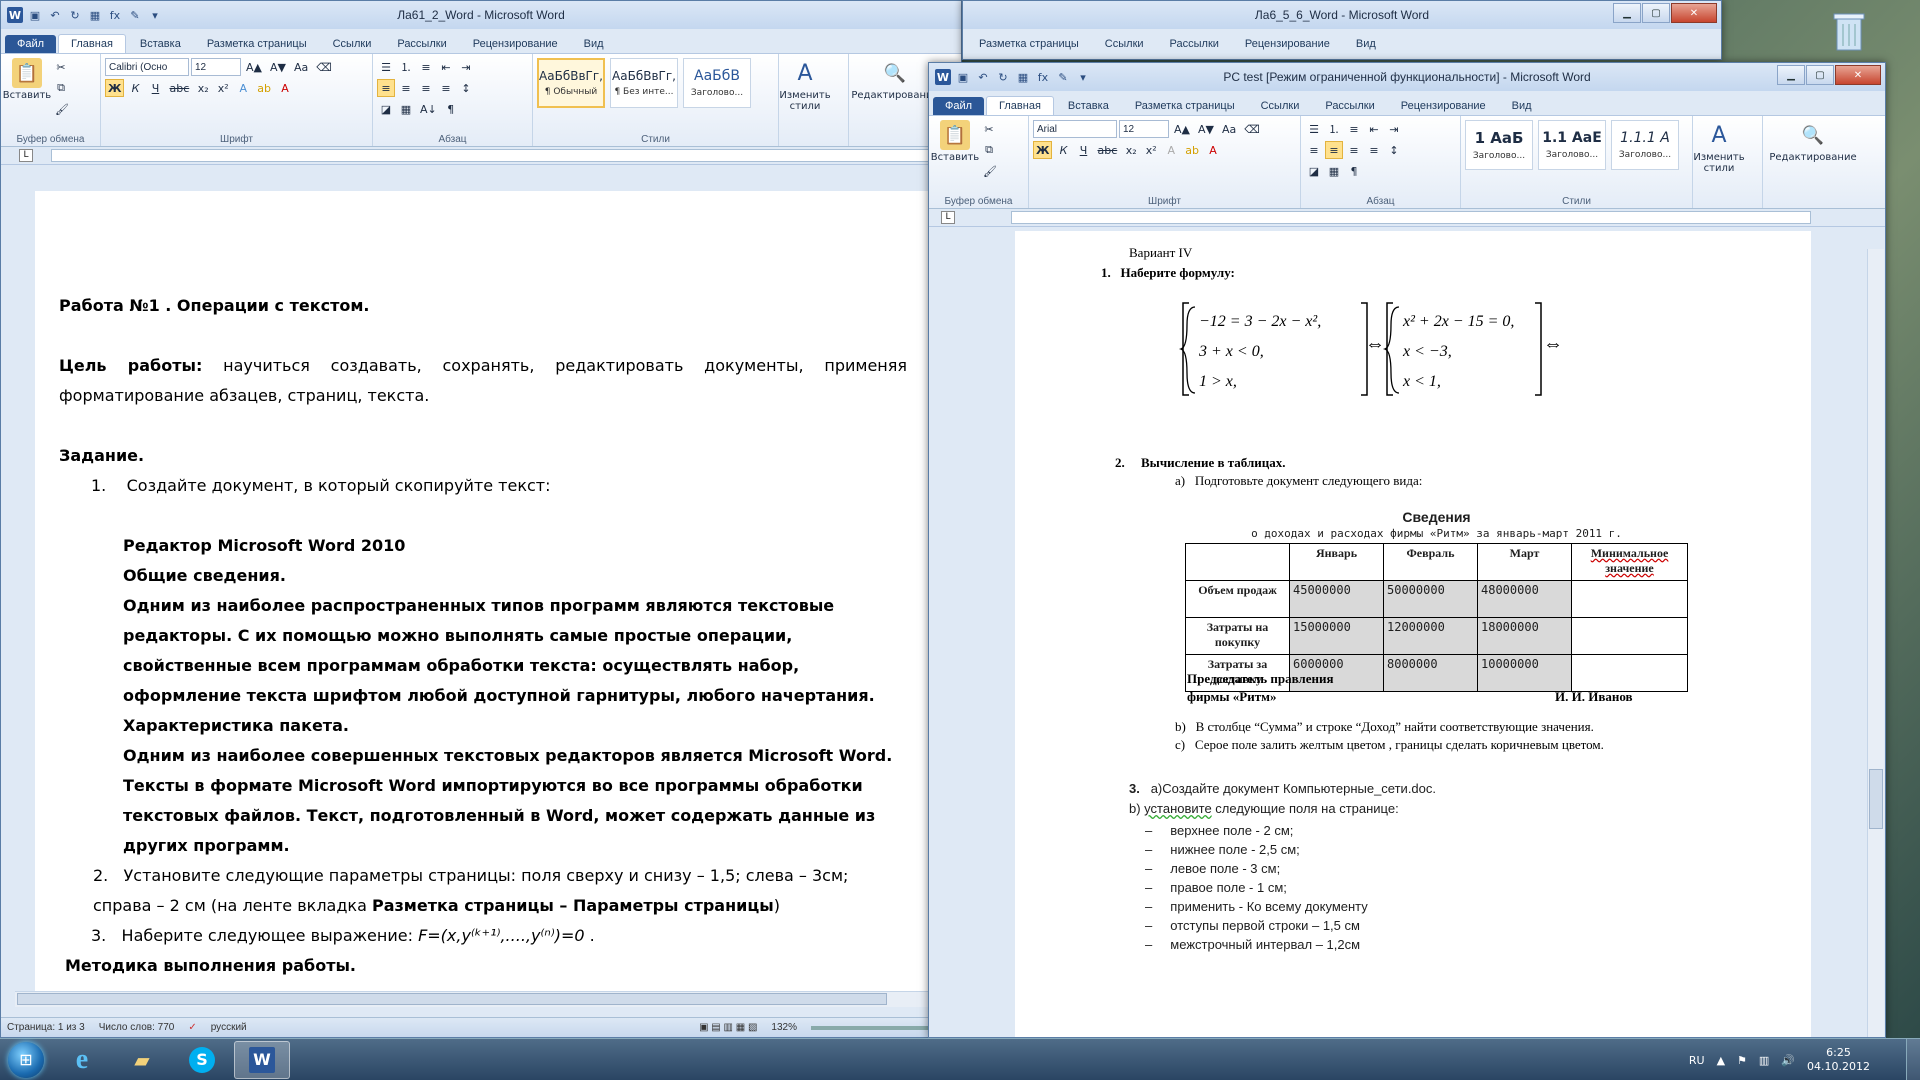 This screenshot has width=1920, height=1080. I want to click on formula-icon: fx, so click(1043, 77).